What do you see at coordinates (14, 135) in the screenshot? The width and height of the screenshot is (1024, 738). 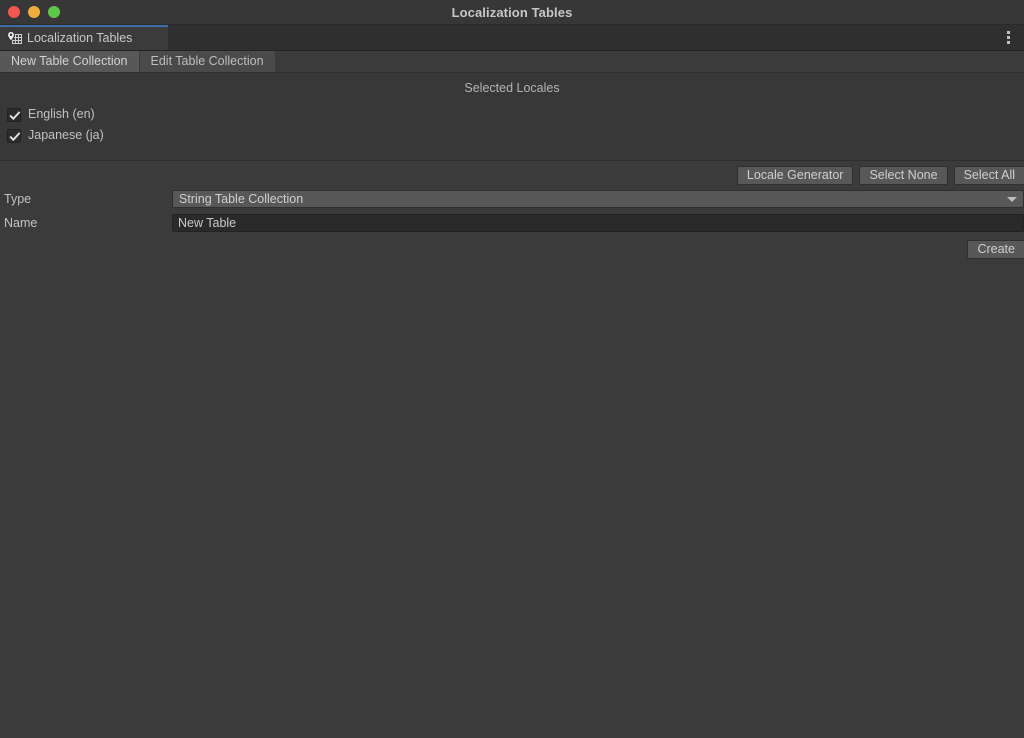 I see `locale-checkbox-japanese` at bounding box center [14, 135].